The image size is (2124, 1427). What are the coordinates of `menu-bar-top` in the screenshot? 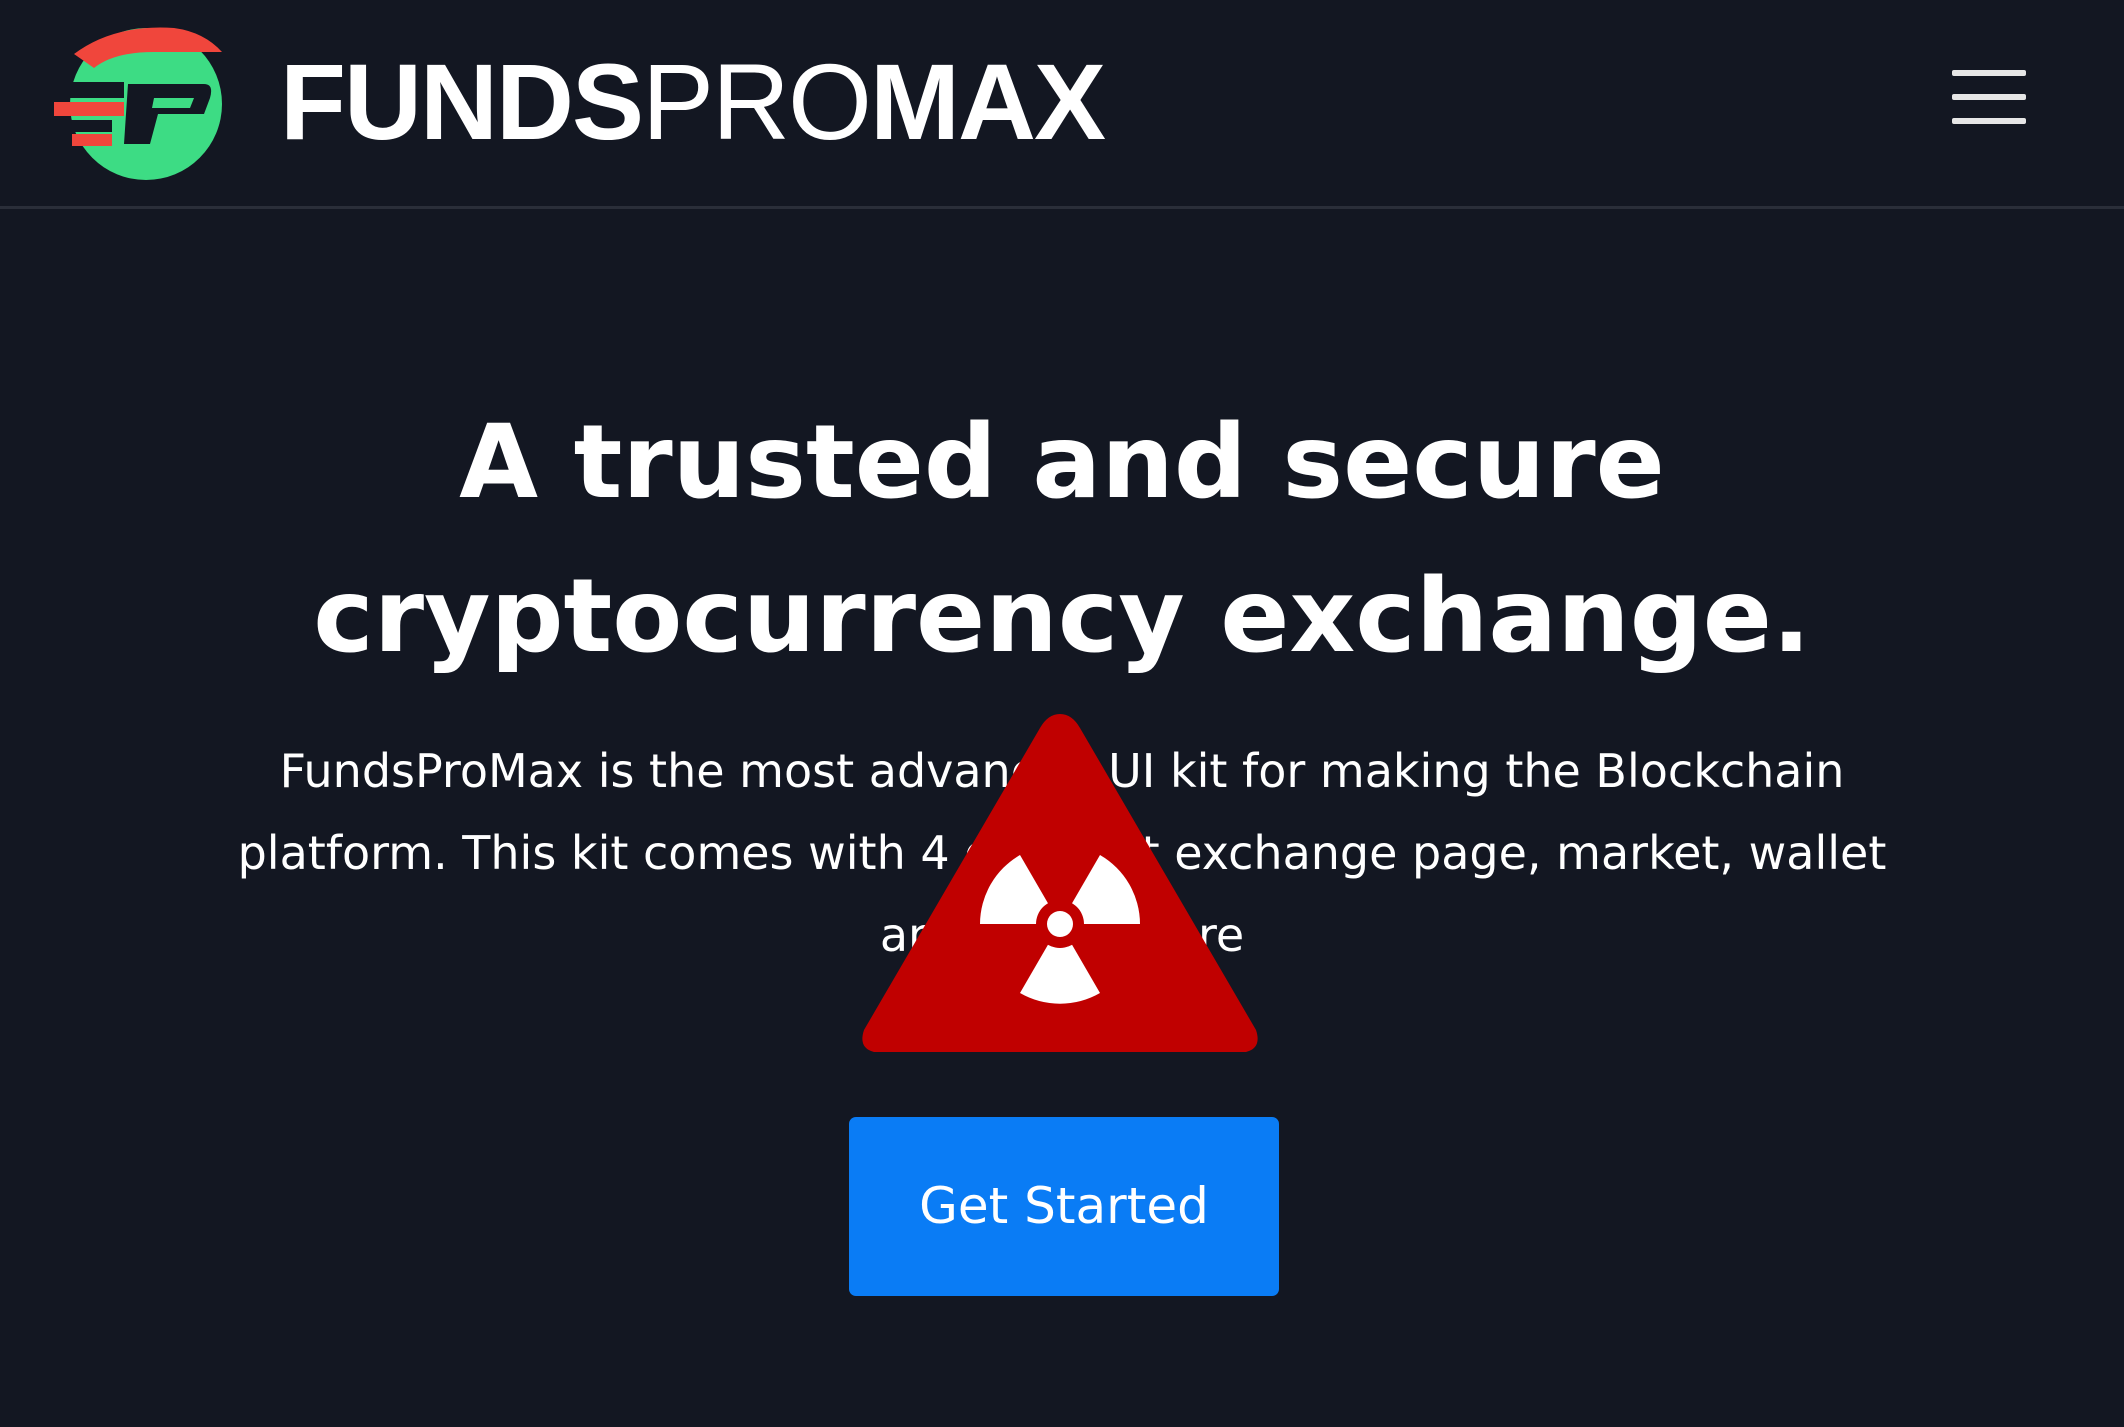 It's located at (1989, 73).